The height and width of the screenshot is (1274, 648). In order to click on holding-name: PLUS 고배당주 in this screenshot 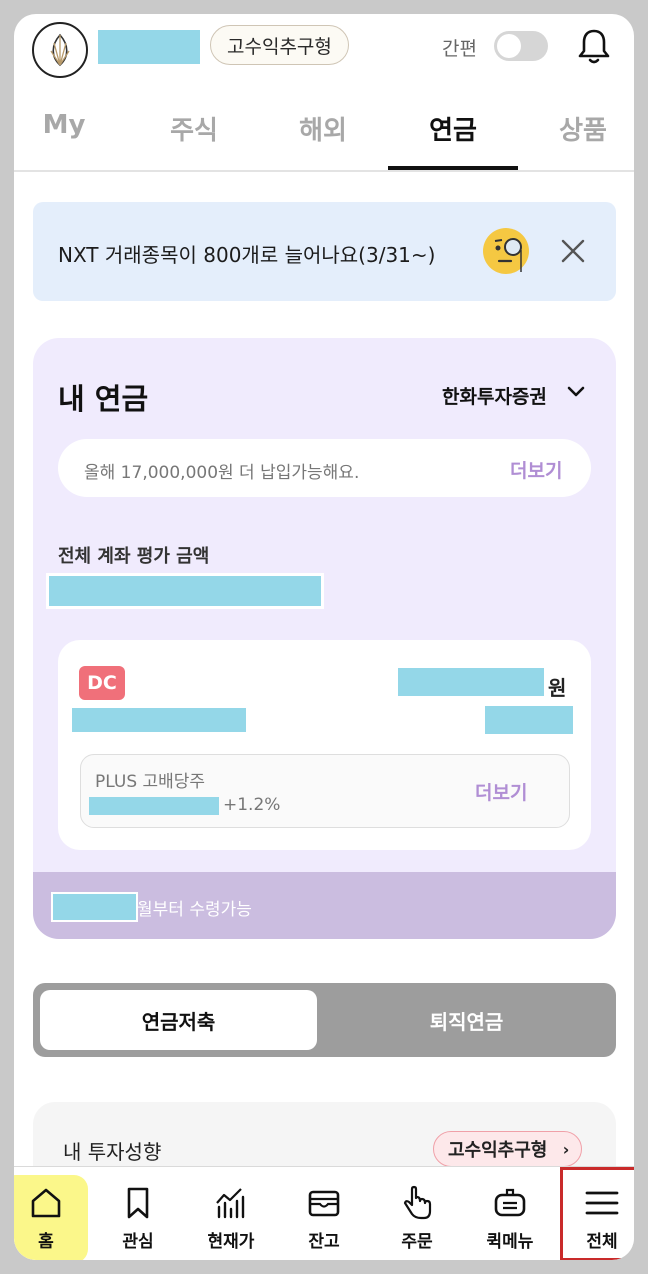, I will do `click(150, 782)`.